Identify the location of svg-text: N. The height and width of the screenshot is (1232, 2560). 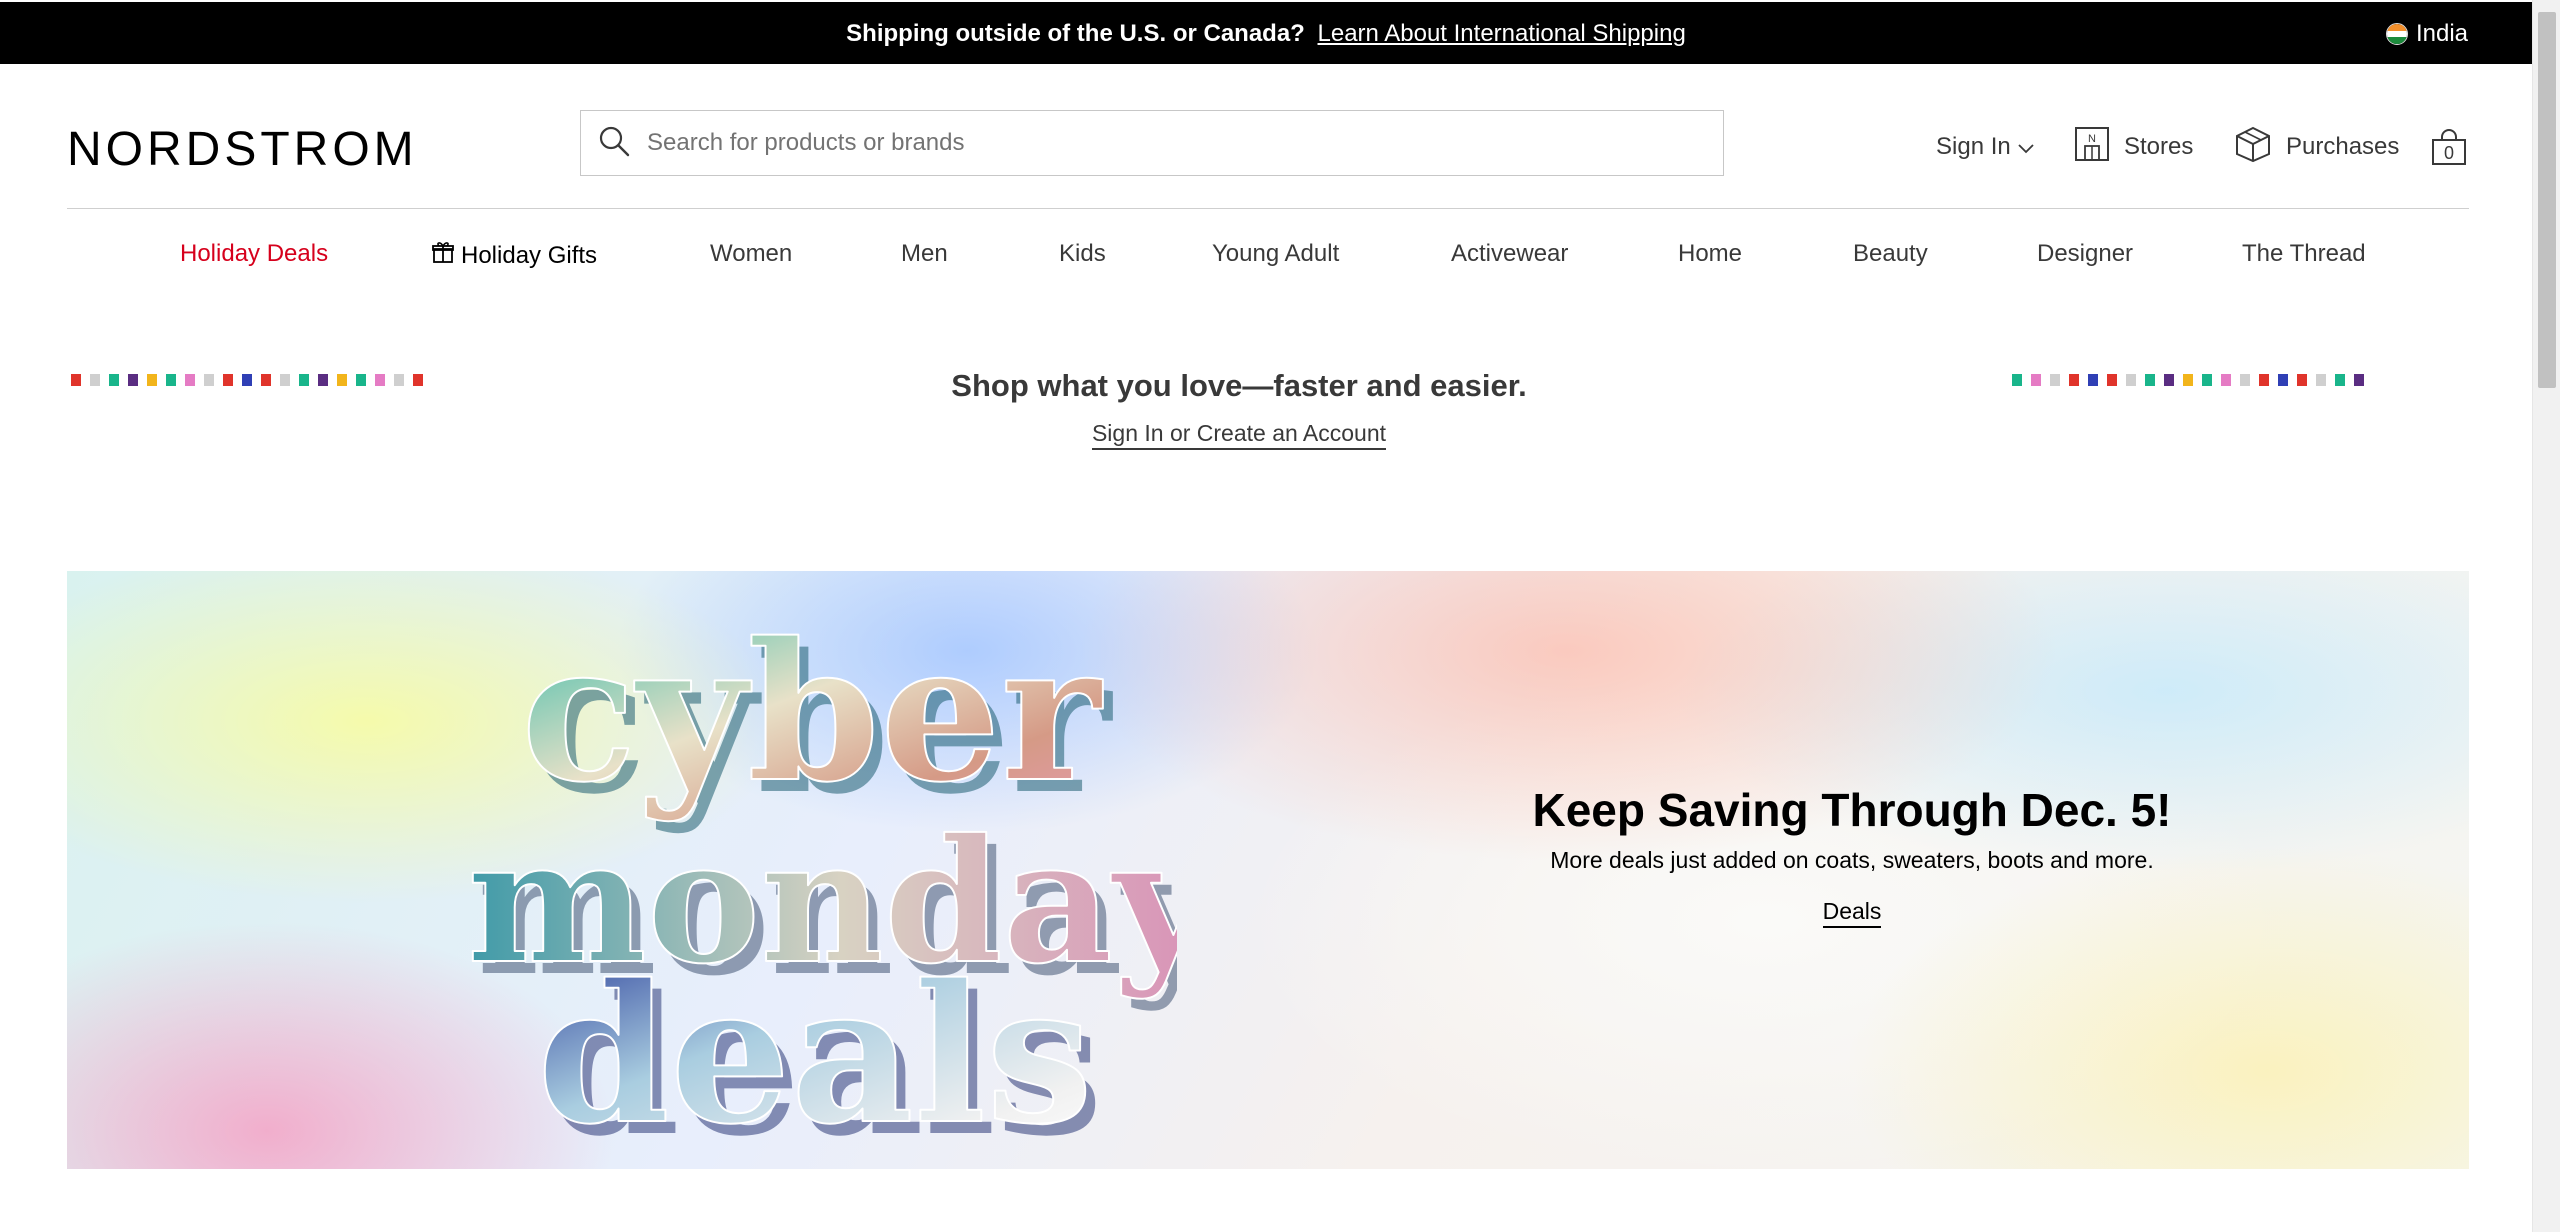
(2092, 139).